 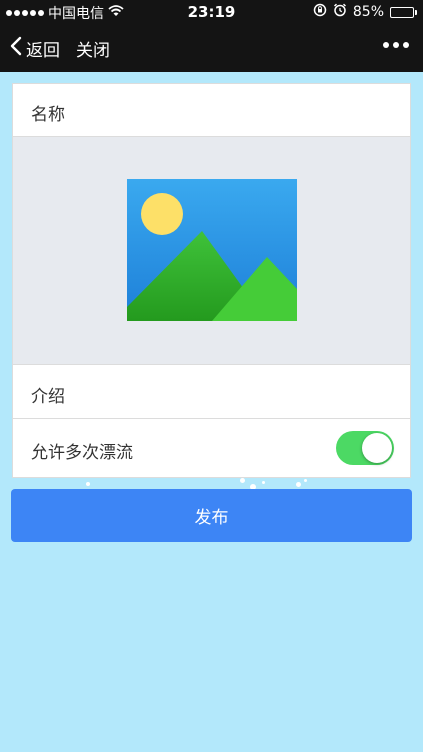 I want to click on nav-bar: 返回 关闭, so click(x=211, y=48).